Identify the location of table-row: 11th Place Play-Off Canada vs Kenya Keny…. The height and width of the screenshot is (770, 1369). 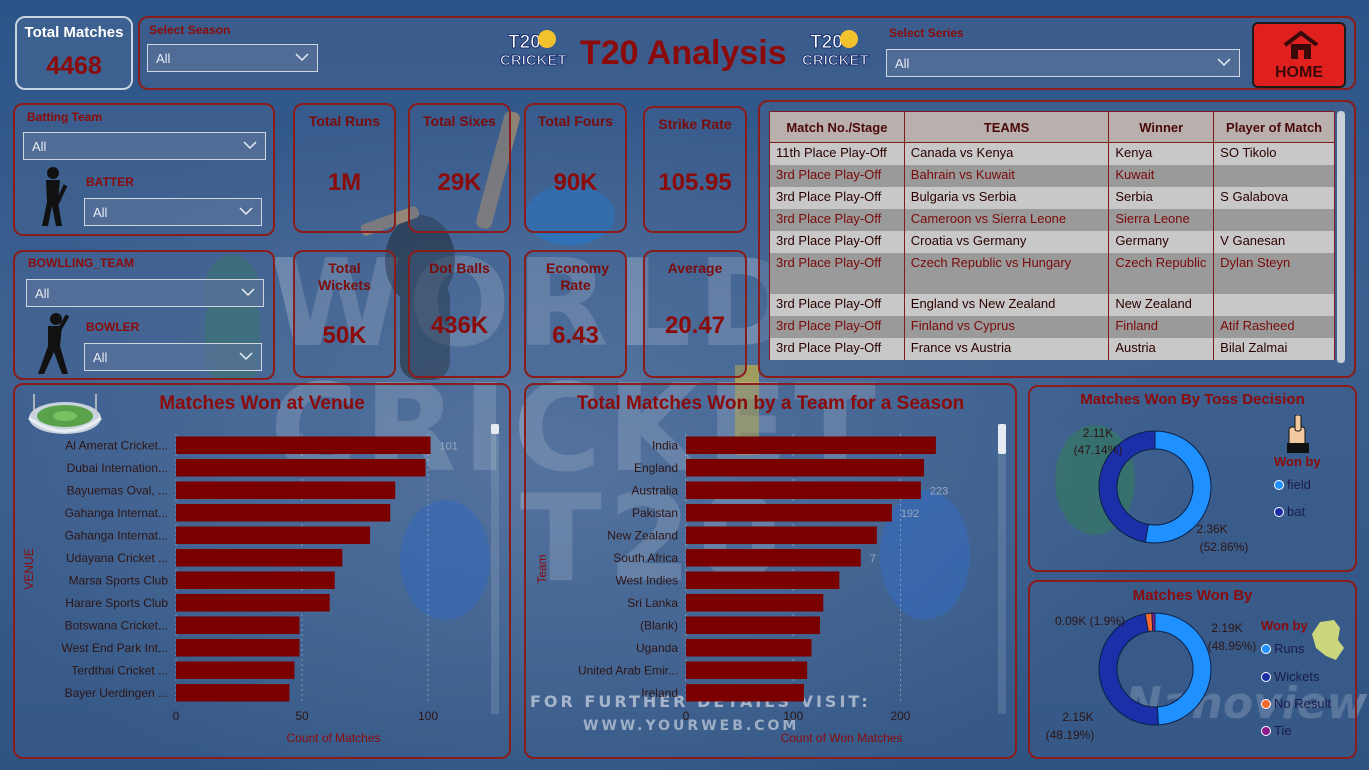
(1052, 153).